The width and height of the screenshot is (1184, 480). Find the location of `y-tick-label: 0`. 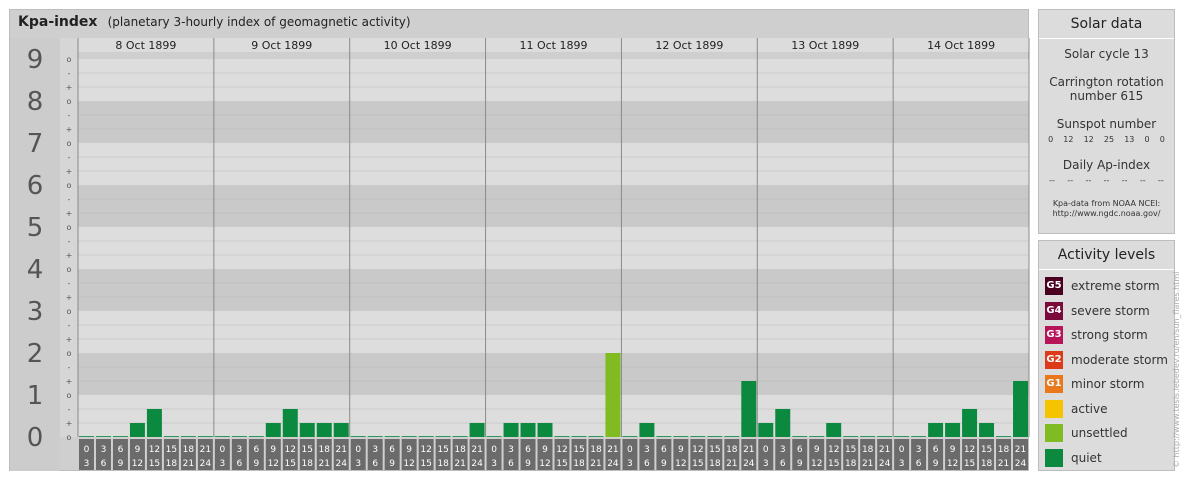

y-tick-label: 0 is located at coordinates (35, 438).